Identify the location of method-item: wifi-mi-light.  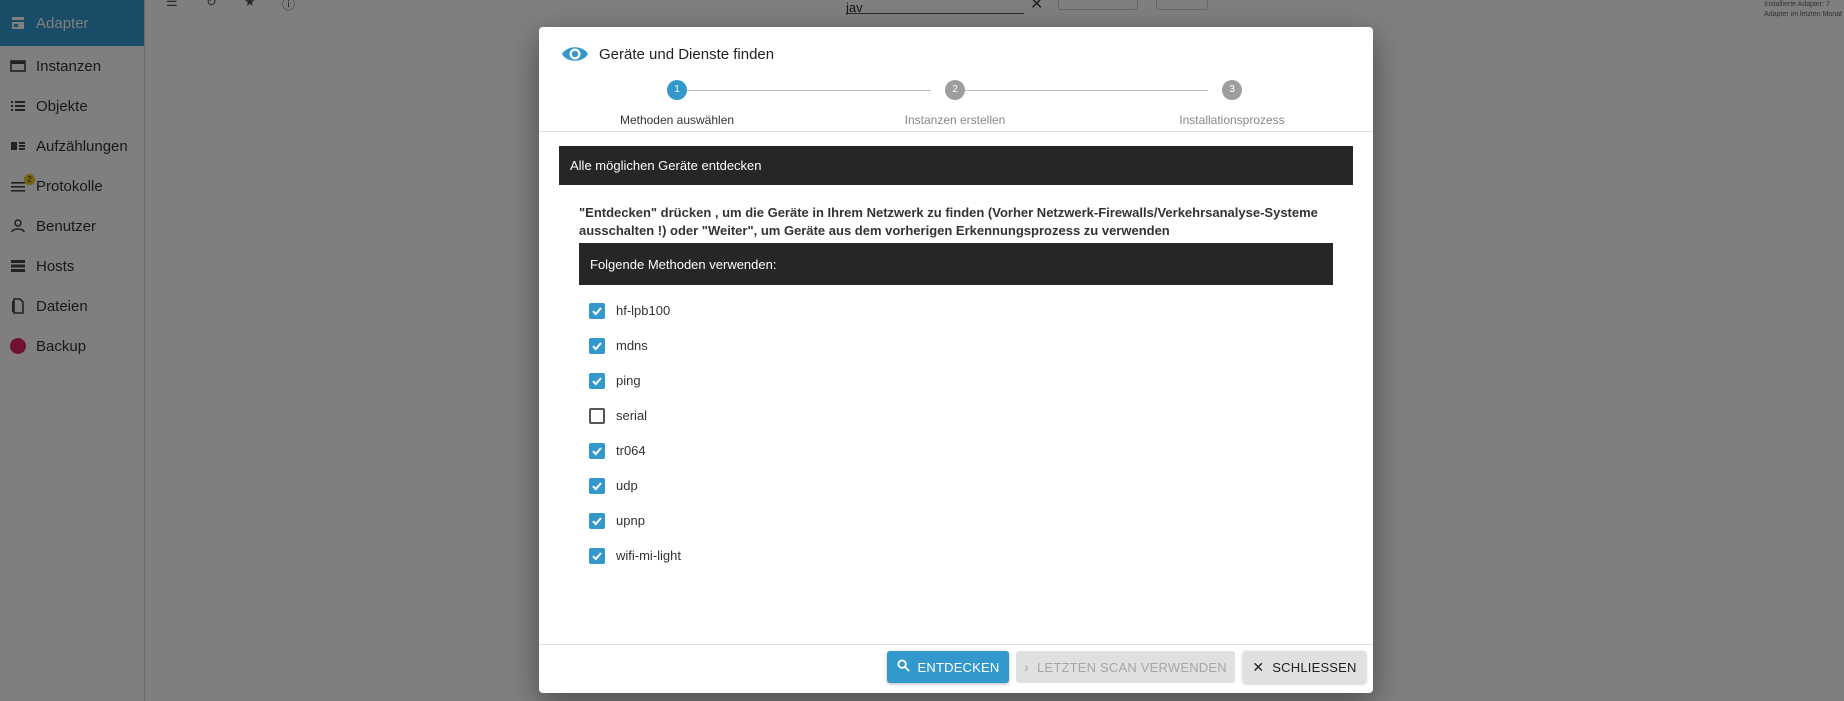
(789, 555).